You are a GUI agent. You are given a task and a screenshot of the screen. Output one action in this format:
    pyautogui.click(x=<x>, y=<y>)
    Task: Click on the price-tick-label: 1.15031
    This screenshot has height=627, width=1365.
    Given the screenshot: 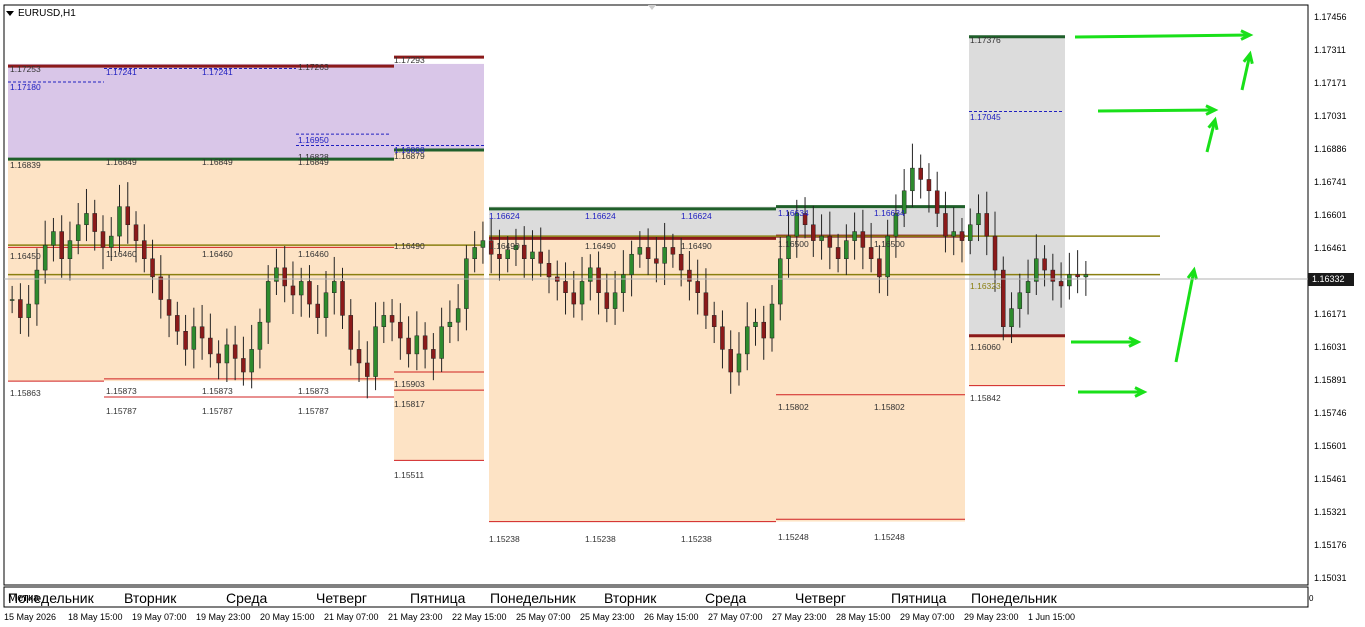 What is the action you would take?
    pyautogui.click(x=1330, y=578)
    